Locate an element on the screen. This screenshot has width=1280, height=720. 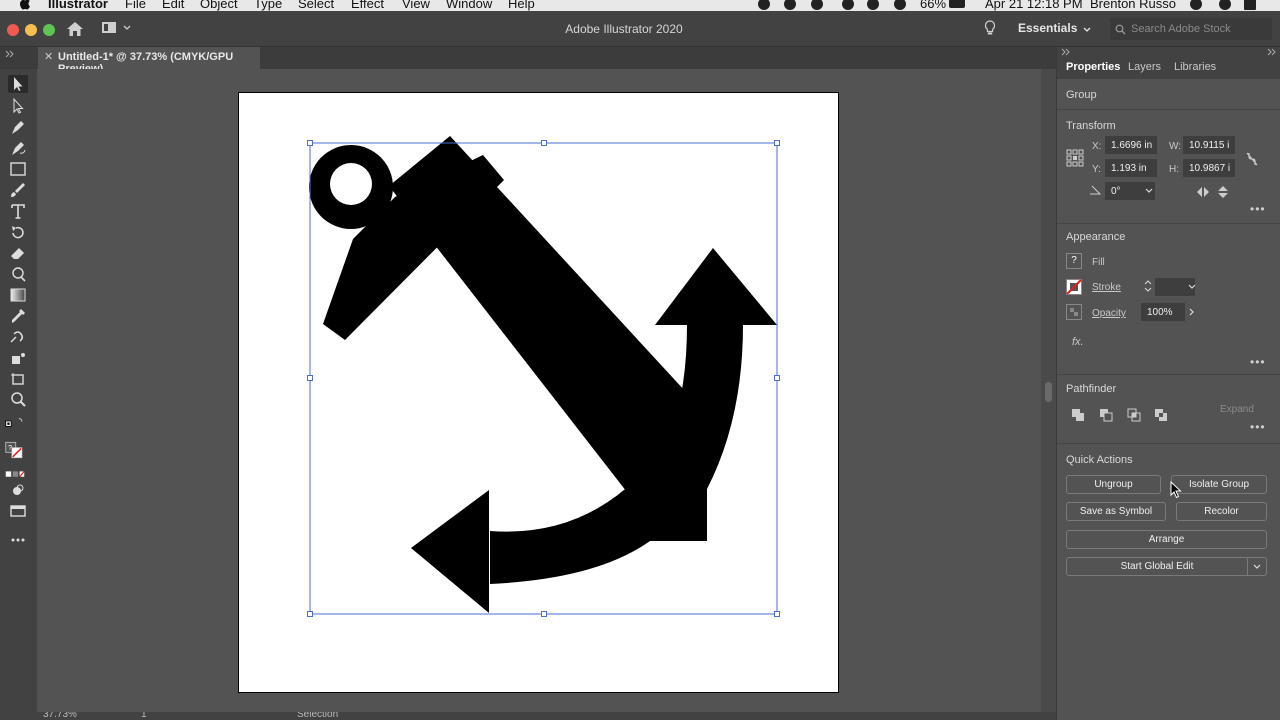
spotlight-icon is located at coordinates (1196, 5).